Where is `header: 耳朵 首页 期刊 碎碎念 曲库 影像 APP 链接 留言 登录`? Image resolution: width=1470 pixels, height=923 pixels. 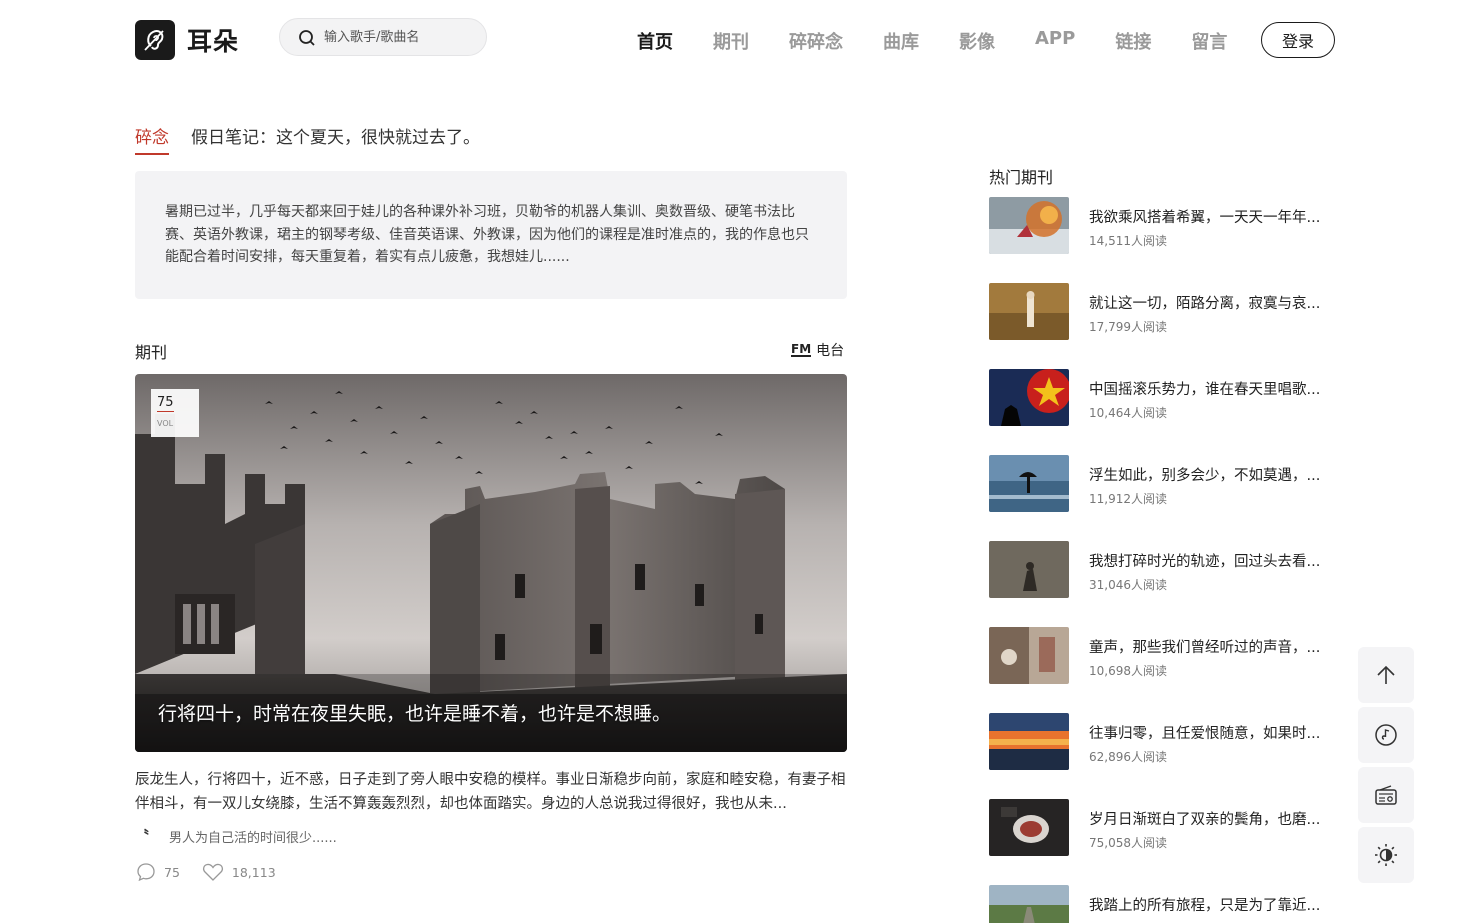 header: 耳朵 首页 期刊 碎碎念 曲库 影像 APP 链接 留言 登录 is located at coordinates (735, 40).